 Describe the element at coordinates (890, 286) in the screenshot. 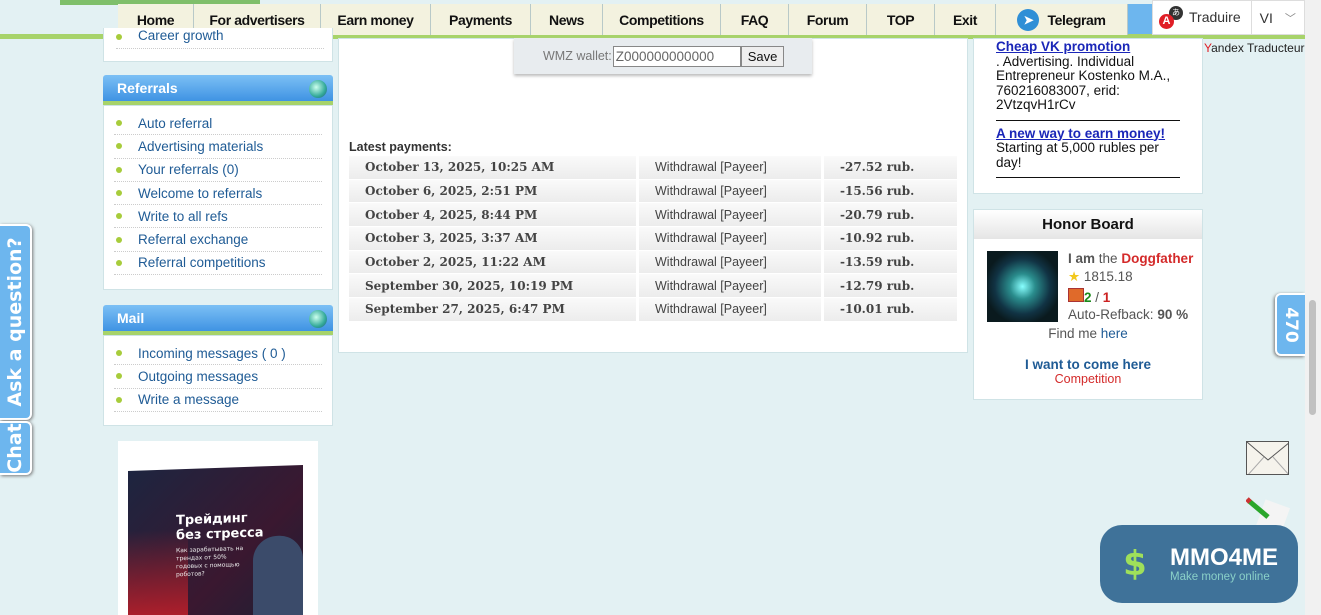

I see `payment-amount: -12.79 rub.` at that location.